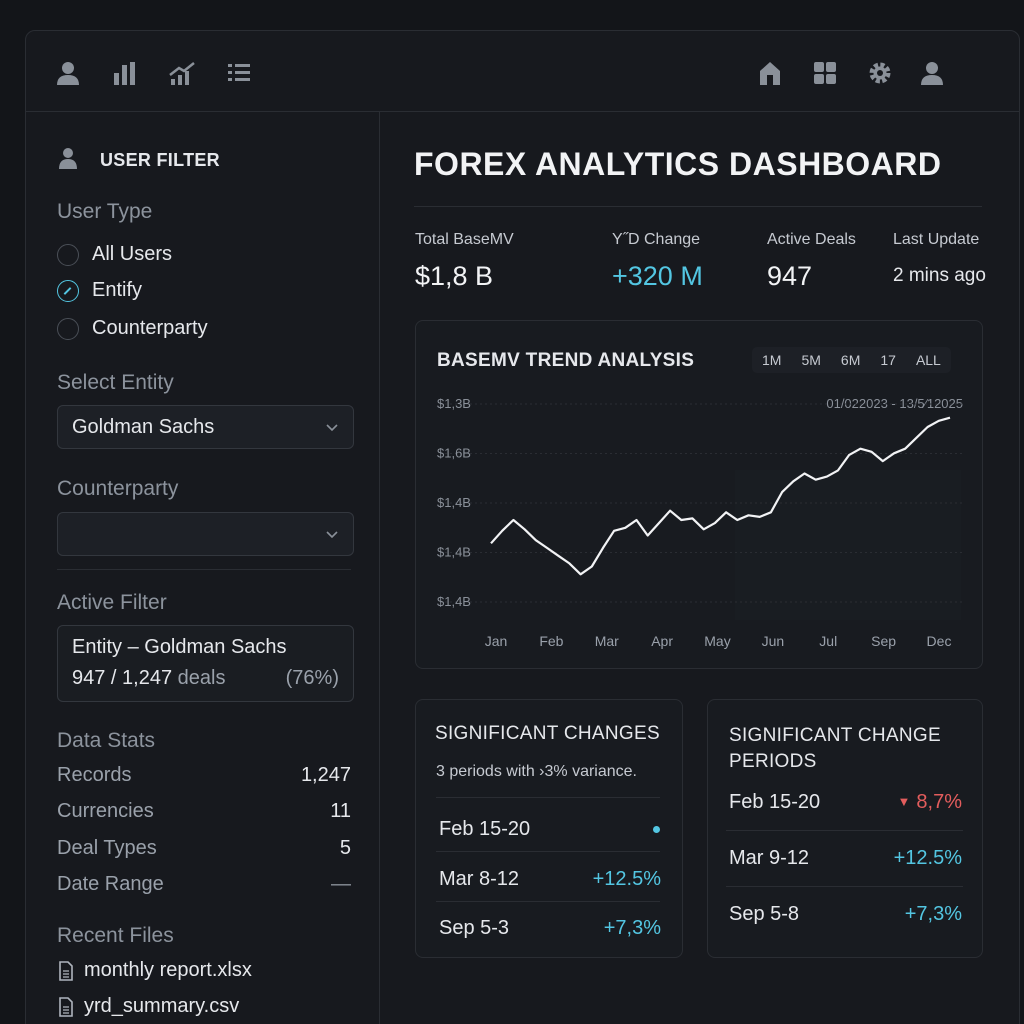  Describe the element at coordinates (118, 488) in the screenshot. I see `counterparty-label: Counterparty` at that location.